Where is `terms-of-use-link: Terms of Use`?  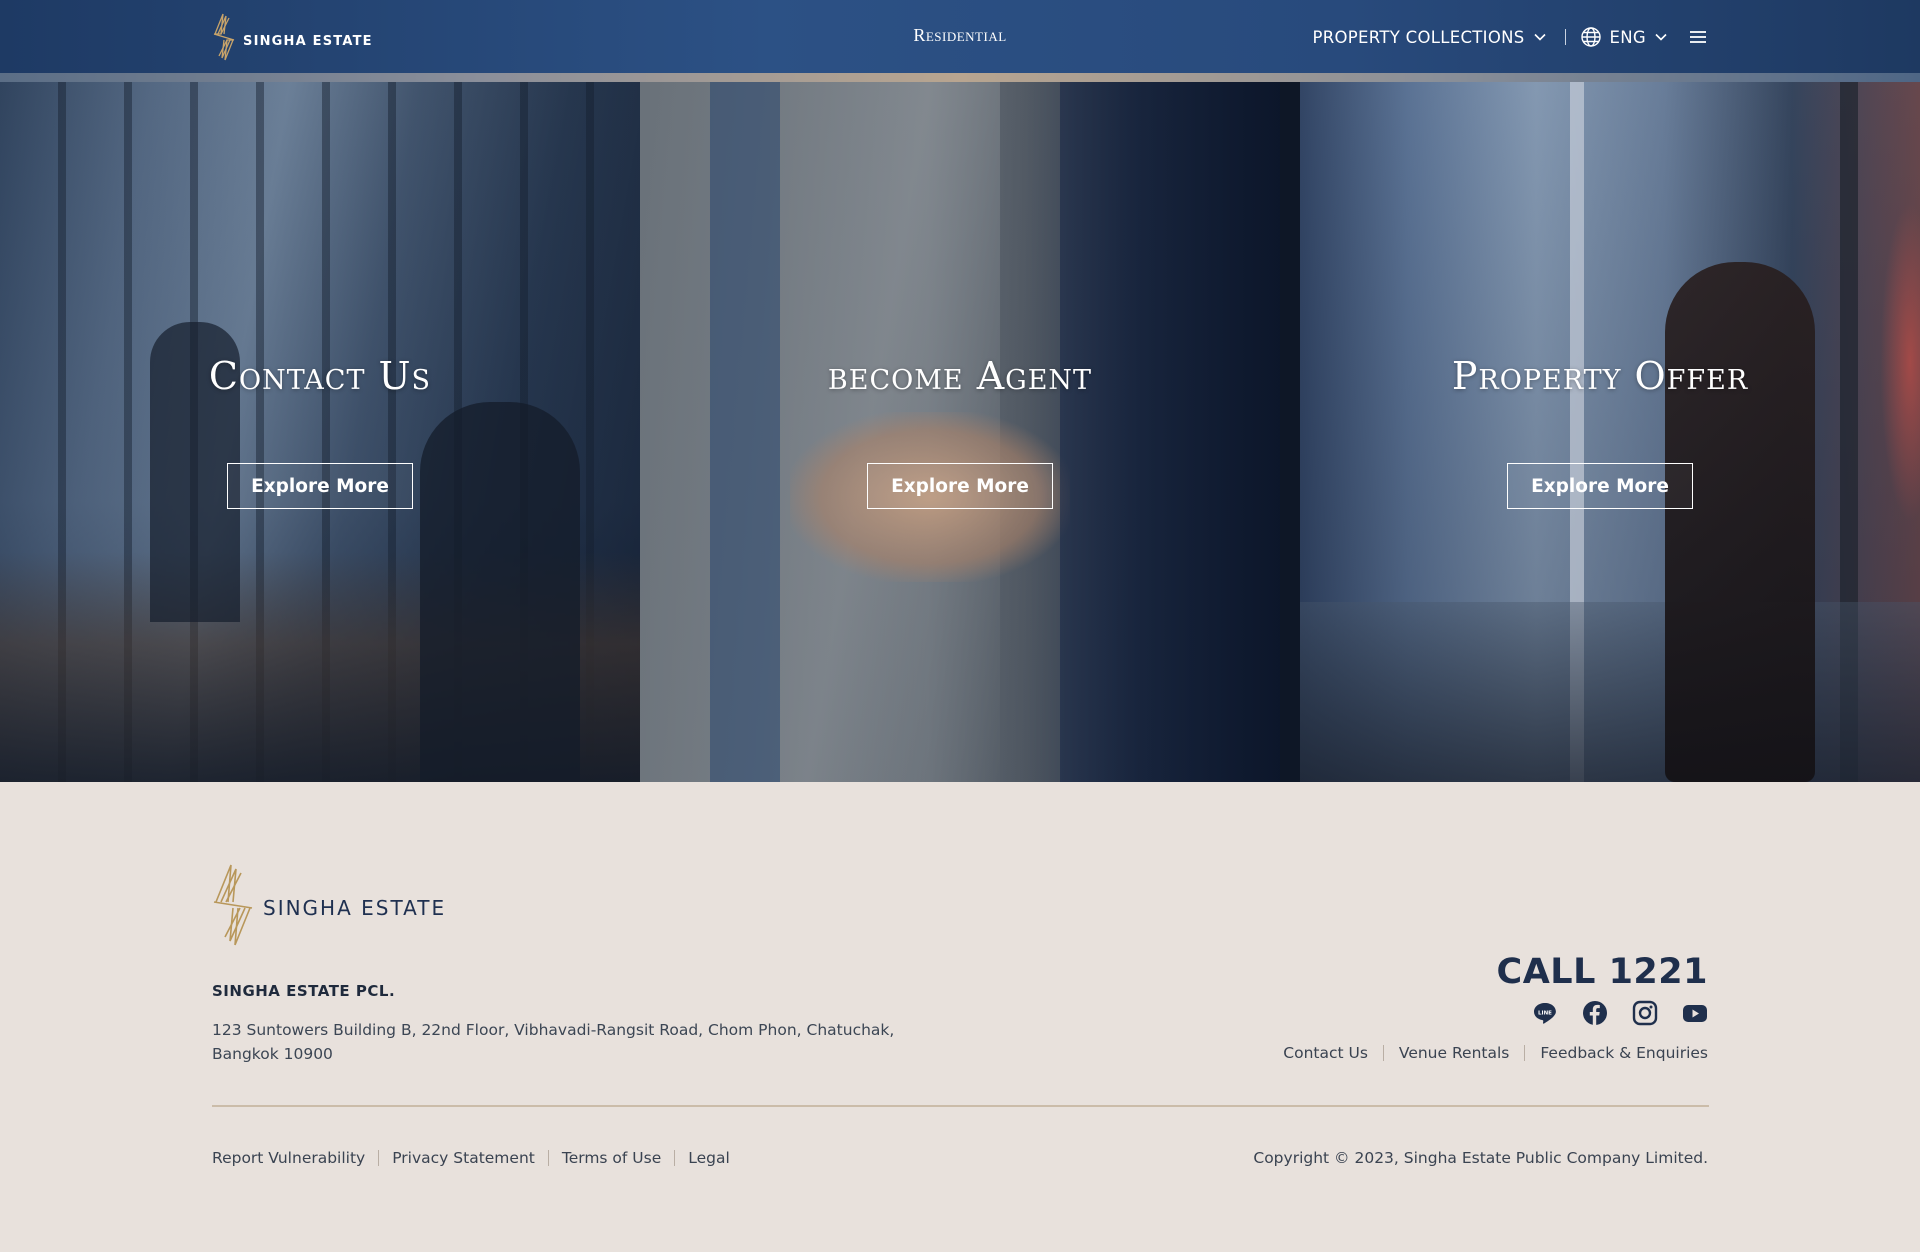
terms-of-use-link: Terms of Use is located at coordinates (611, 1158).